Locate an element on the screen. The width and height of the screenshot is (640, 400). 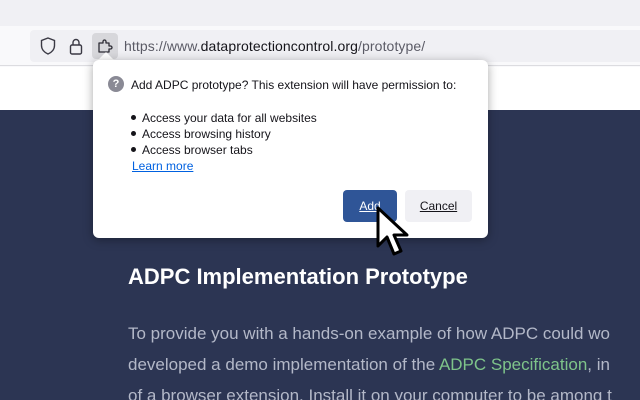
browser-titlebar is located at coordinates (320, 13).